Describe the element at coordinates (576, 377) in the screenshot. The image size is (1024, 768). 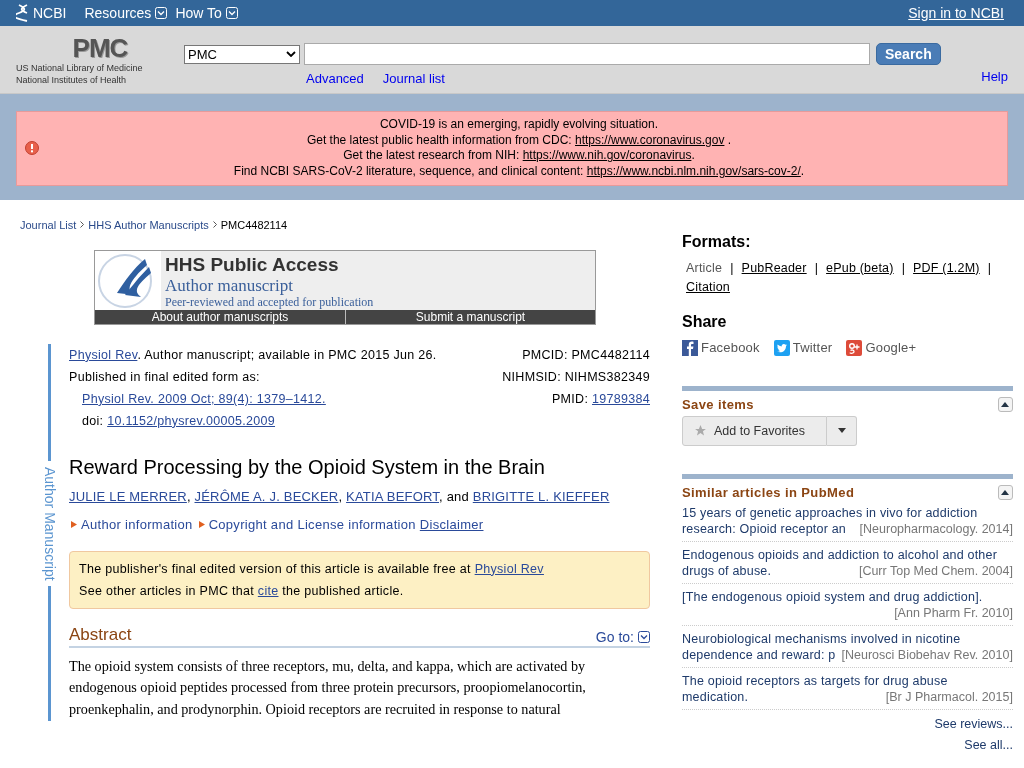
I see `identifier-text: NIHMSID: NIHMS382349` at that location.